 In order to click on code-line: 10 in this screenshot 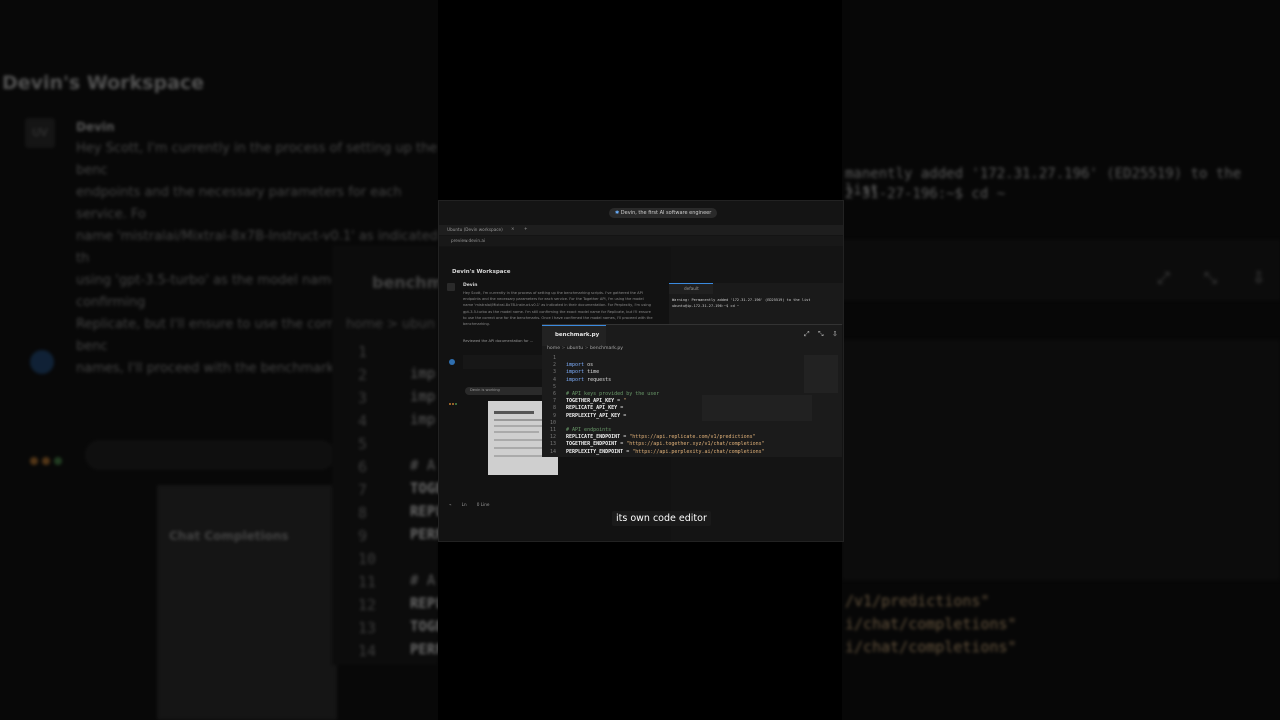, I will do `click(554, 423)`.